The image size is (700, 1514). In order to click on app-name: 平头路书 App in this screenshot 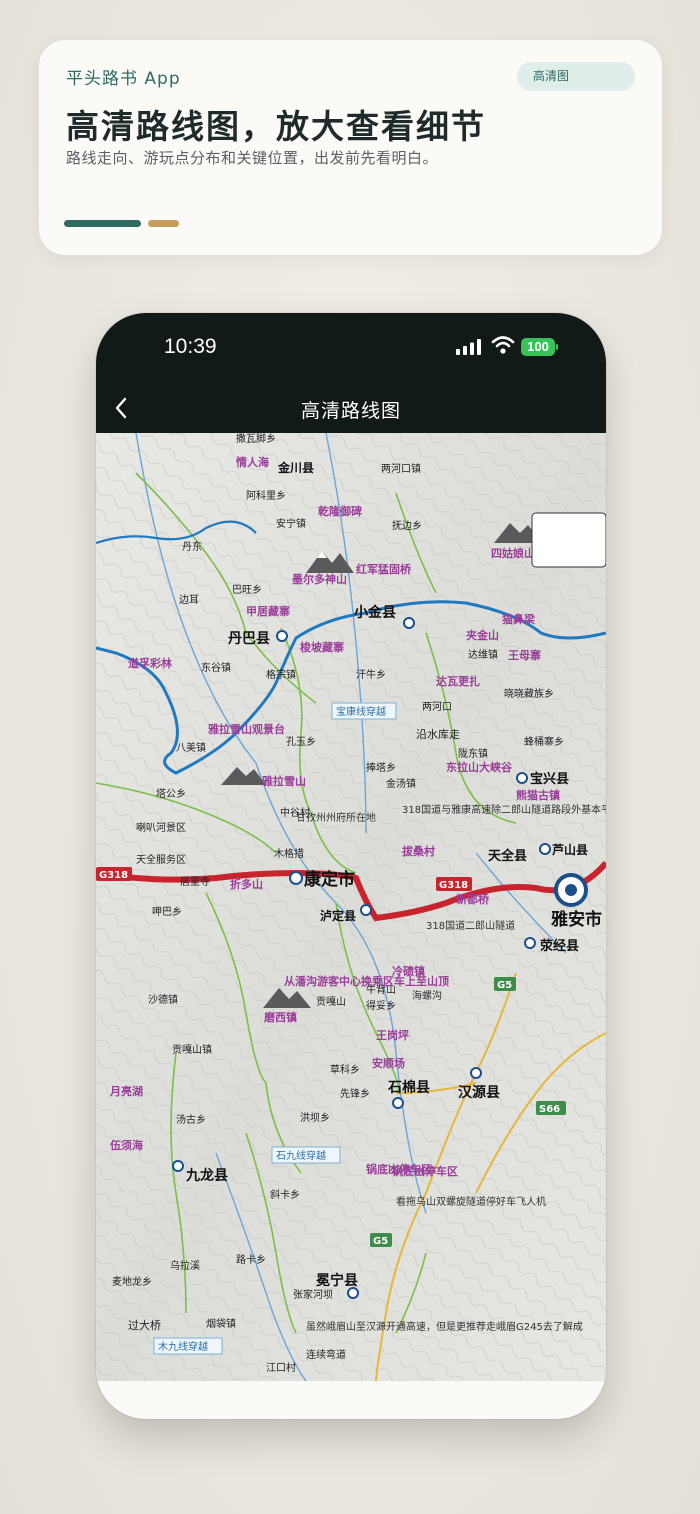, I will do `click(123, 79)`.